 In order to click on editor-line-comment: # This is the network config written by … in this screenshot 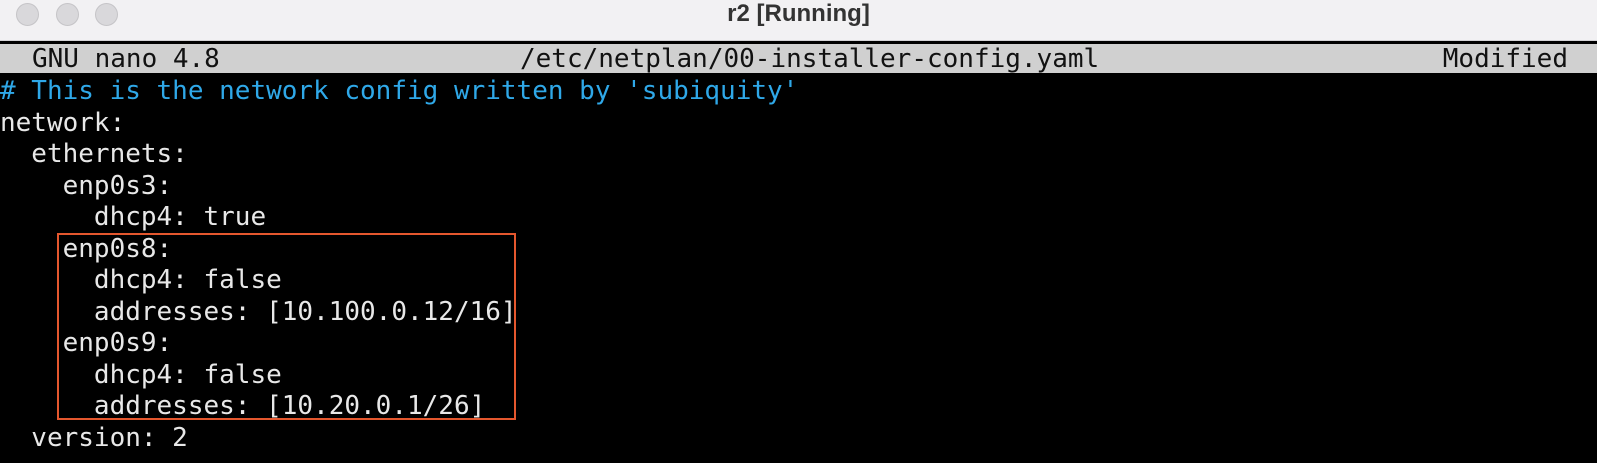, I will do `click(798, 92)`.